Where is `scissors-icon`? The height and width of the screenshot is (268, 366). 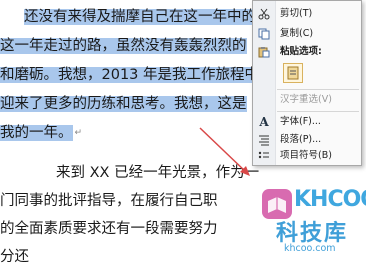
scissors-icon is located at coordinates (264, 14).